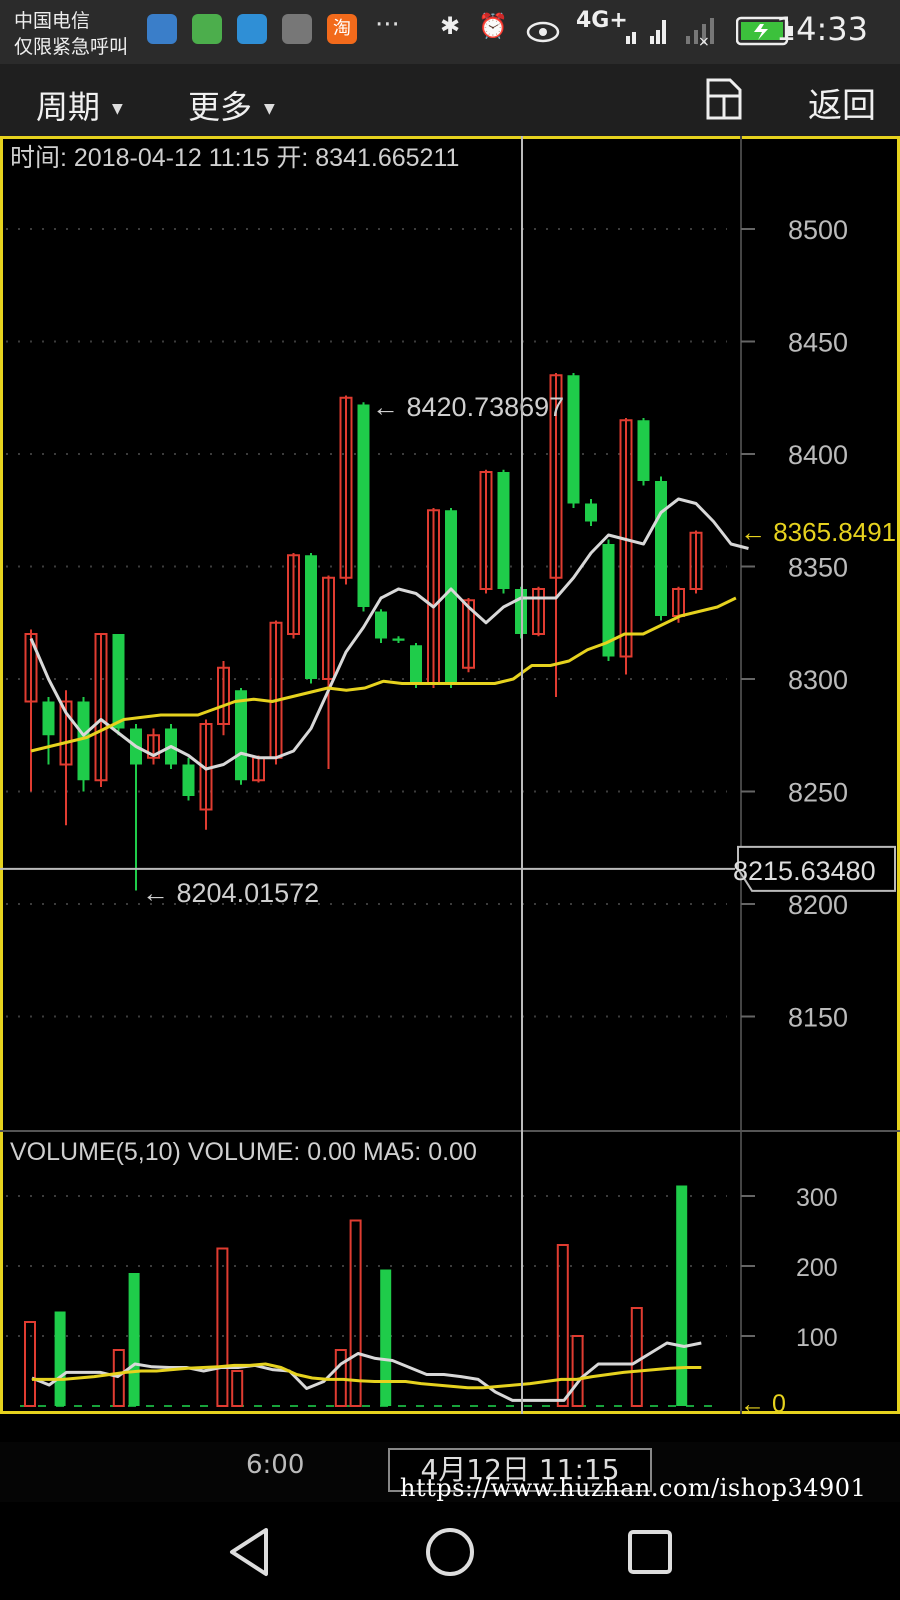 The image size is (900, 1600). Describe the element at coordinates (387, 25) in the screenshot. I see `more-notifications-icon: ···` at that location.